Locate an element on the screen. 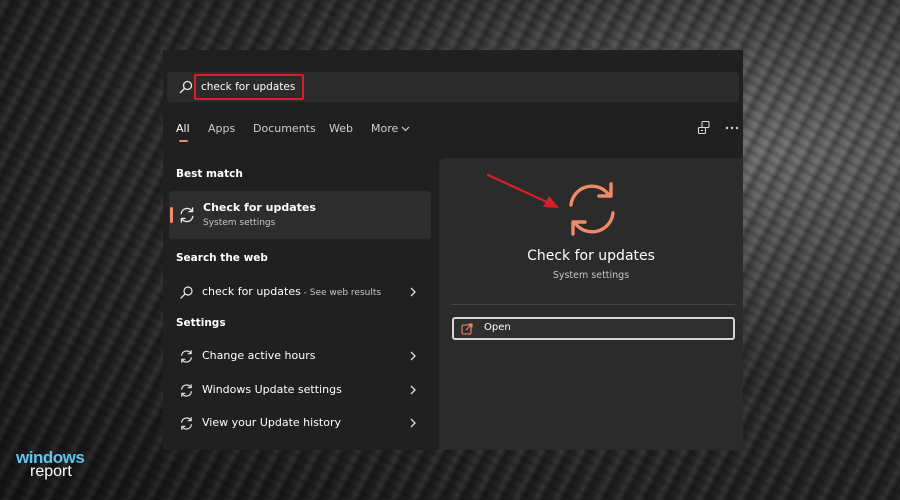 The height and width of the screenshot is (500, 900). preview-divider is located at coordinates (593, 304).